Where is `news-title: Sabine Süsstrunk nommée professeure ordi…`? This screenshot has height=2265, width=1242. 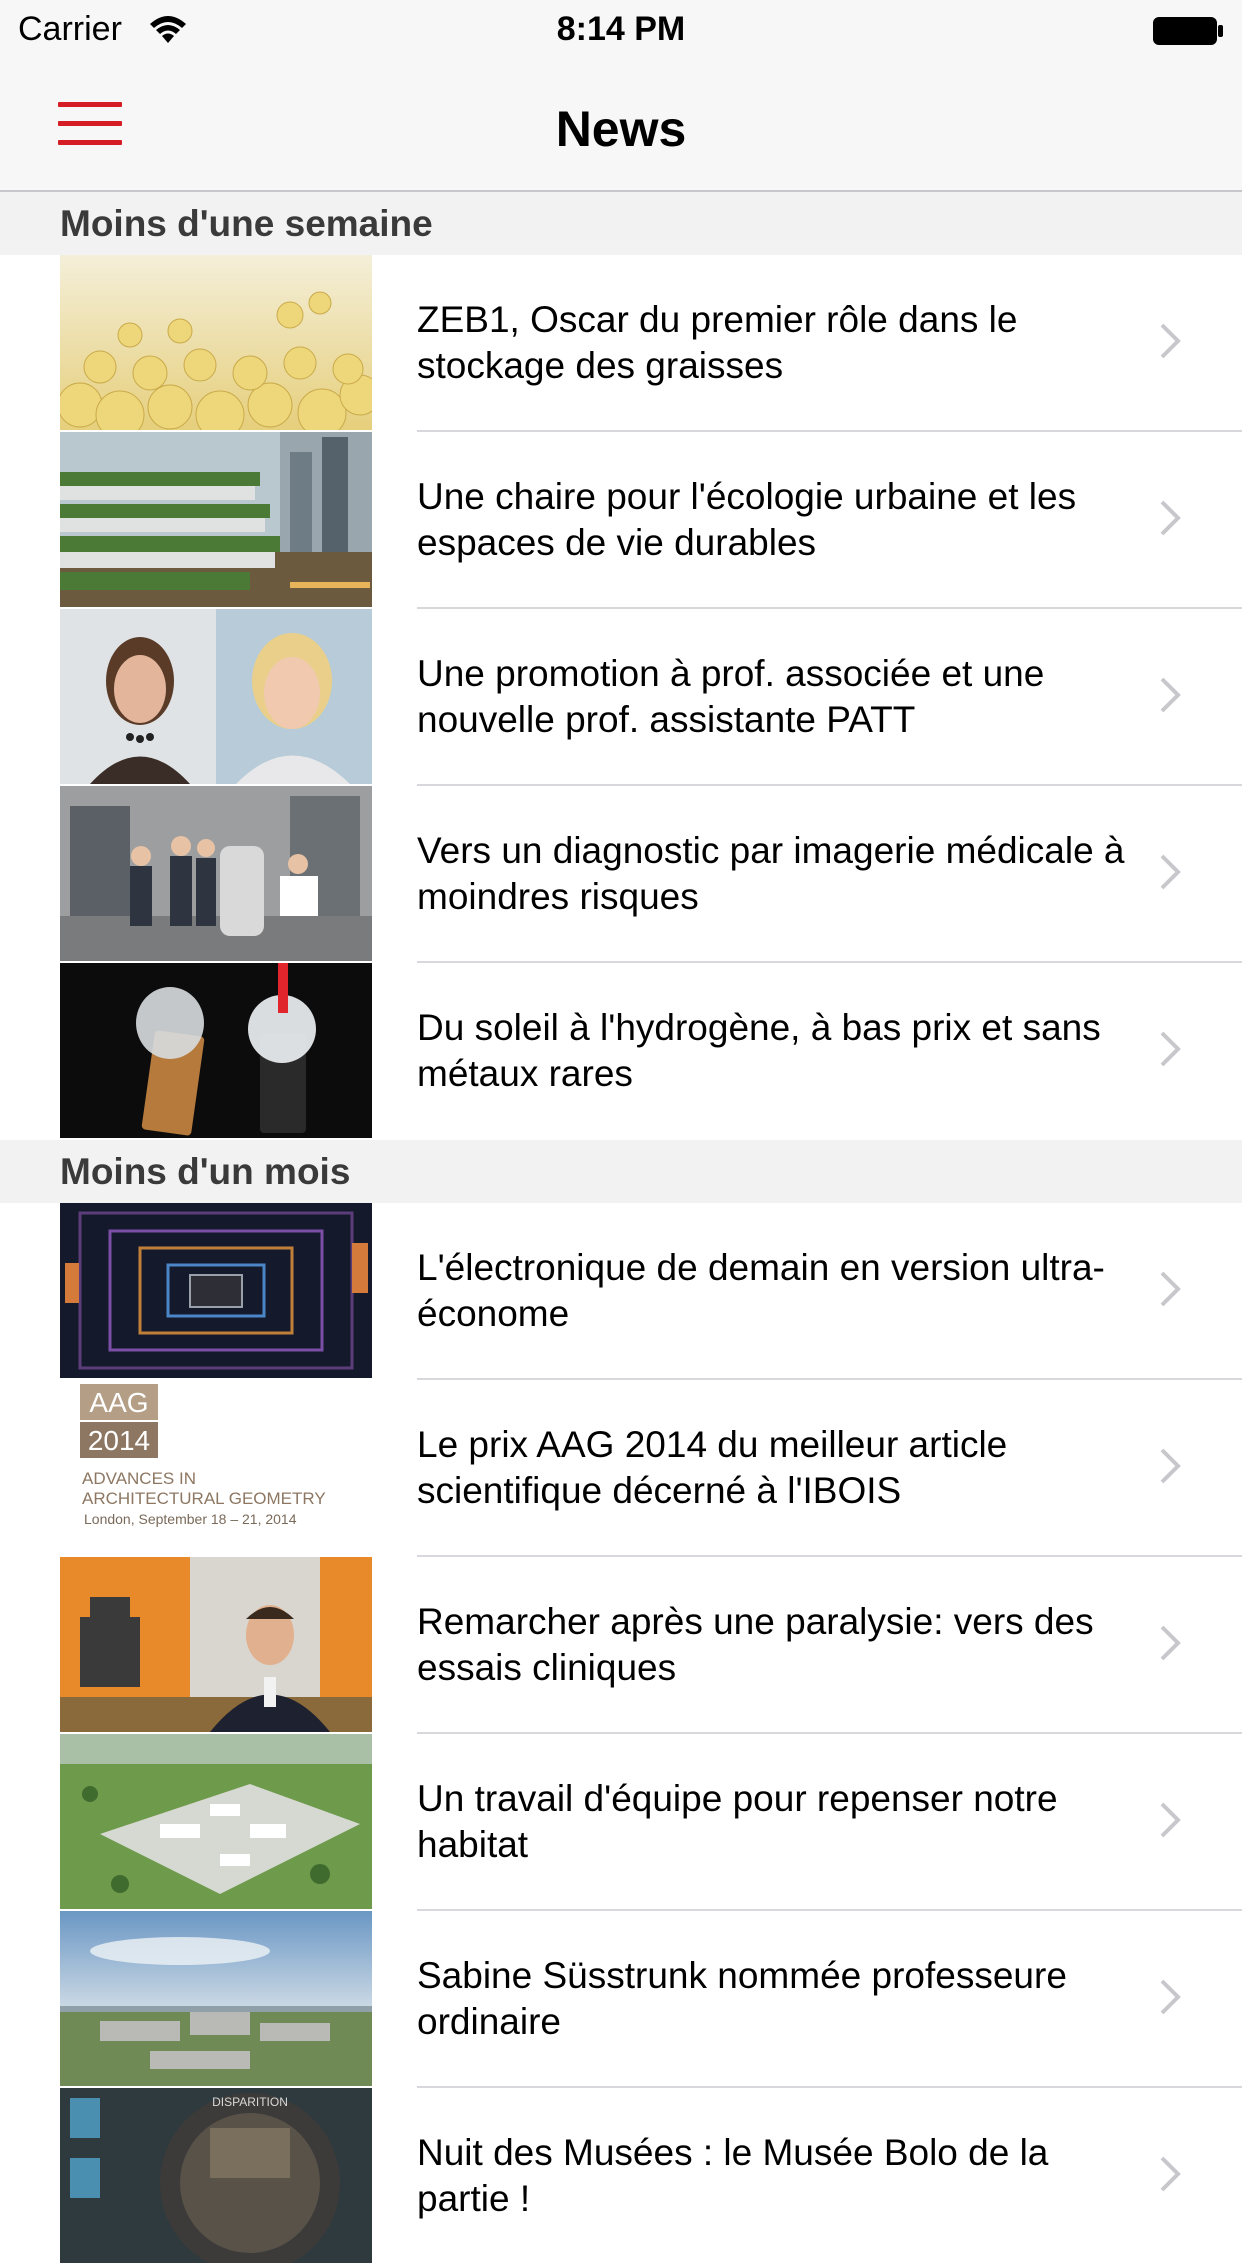 news-title: Sabine Süsstrunk nommée professeure ordi… is located at coordinates (742, 1998).